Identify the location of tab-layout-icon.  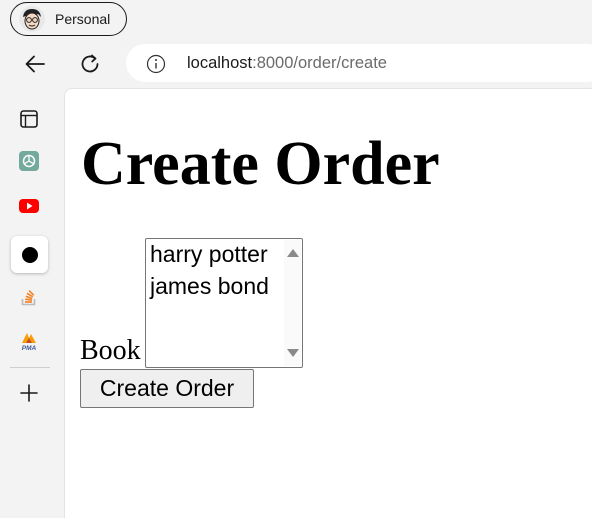
(29, 119).